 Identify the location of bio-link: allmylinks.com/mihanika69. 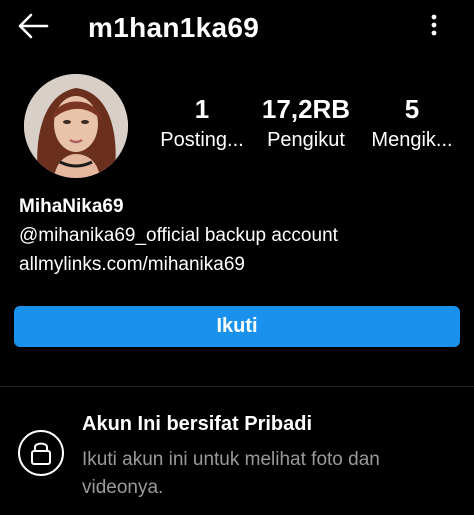
(178, 264).